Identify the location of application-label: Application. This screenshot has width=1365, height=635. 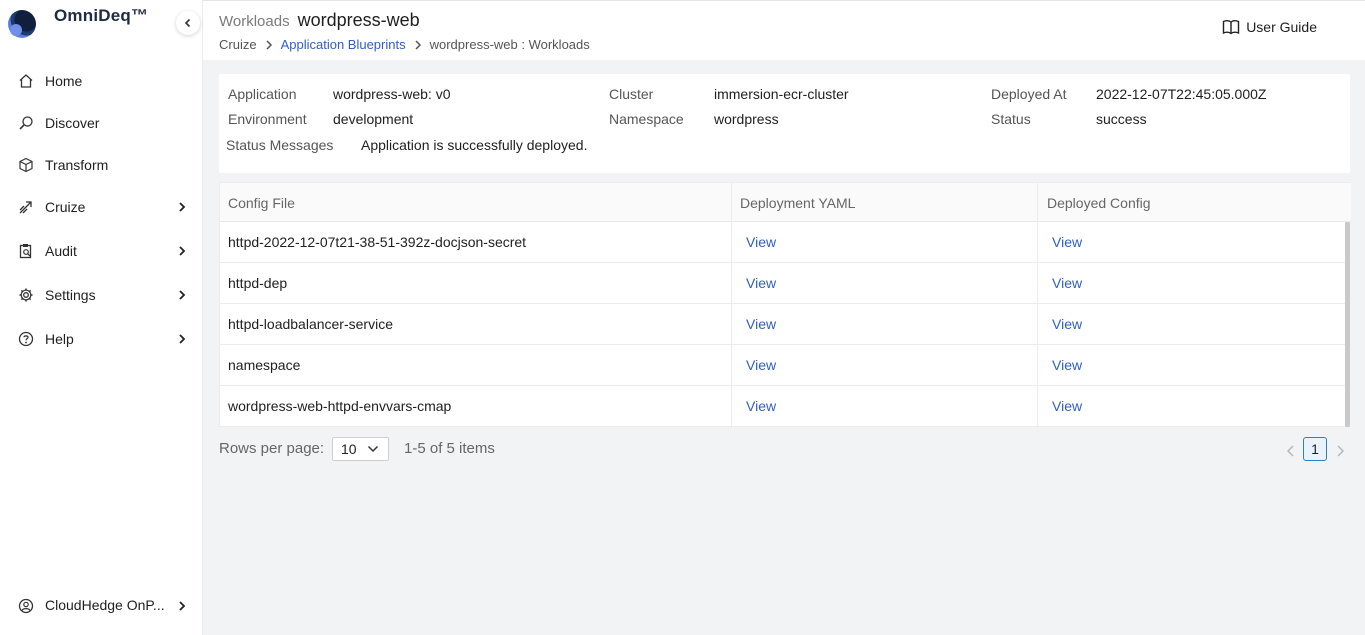
(262, 94).